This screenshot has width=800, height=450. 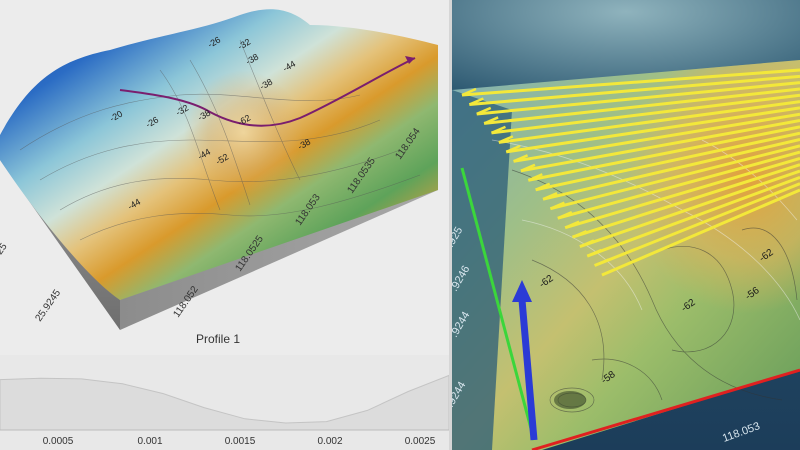 I want to click on longitude-tick: 118.053, so click(x=741, y=432).